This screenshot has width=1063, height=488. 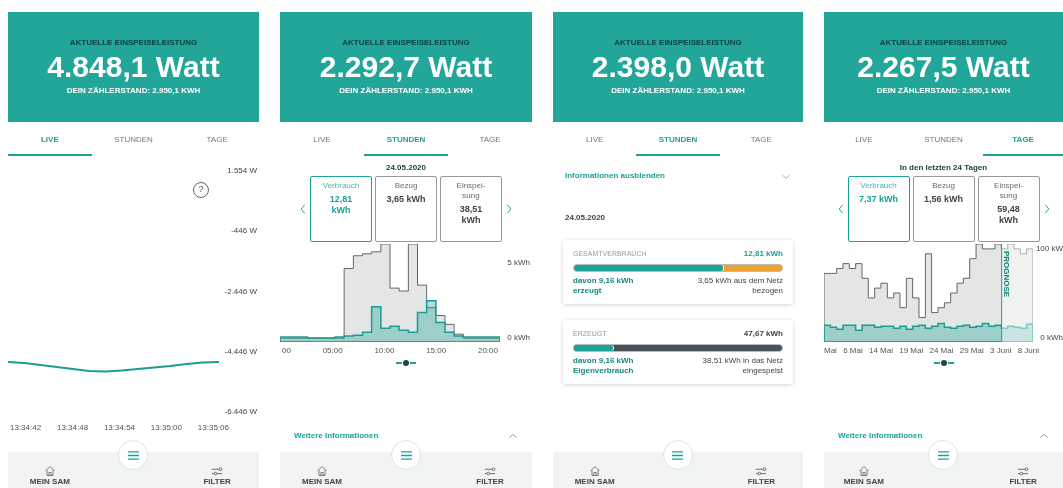 What do you see at coordinates (1001, 350) in the screenshot?
I see `axis-label: 3 Juni` at bounding box center [1001, 350].